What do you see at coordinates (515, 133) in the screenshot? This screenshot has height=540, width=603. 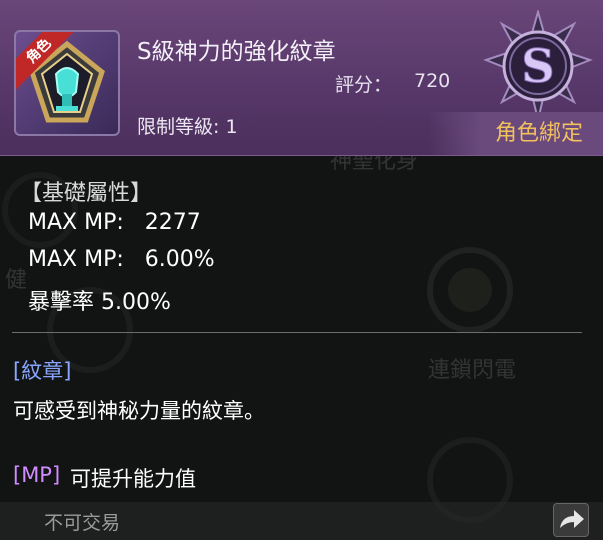 I see `bind-status-badge: 角色綁定` at bounding box center [515, 133].